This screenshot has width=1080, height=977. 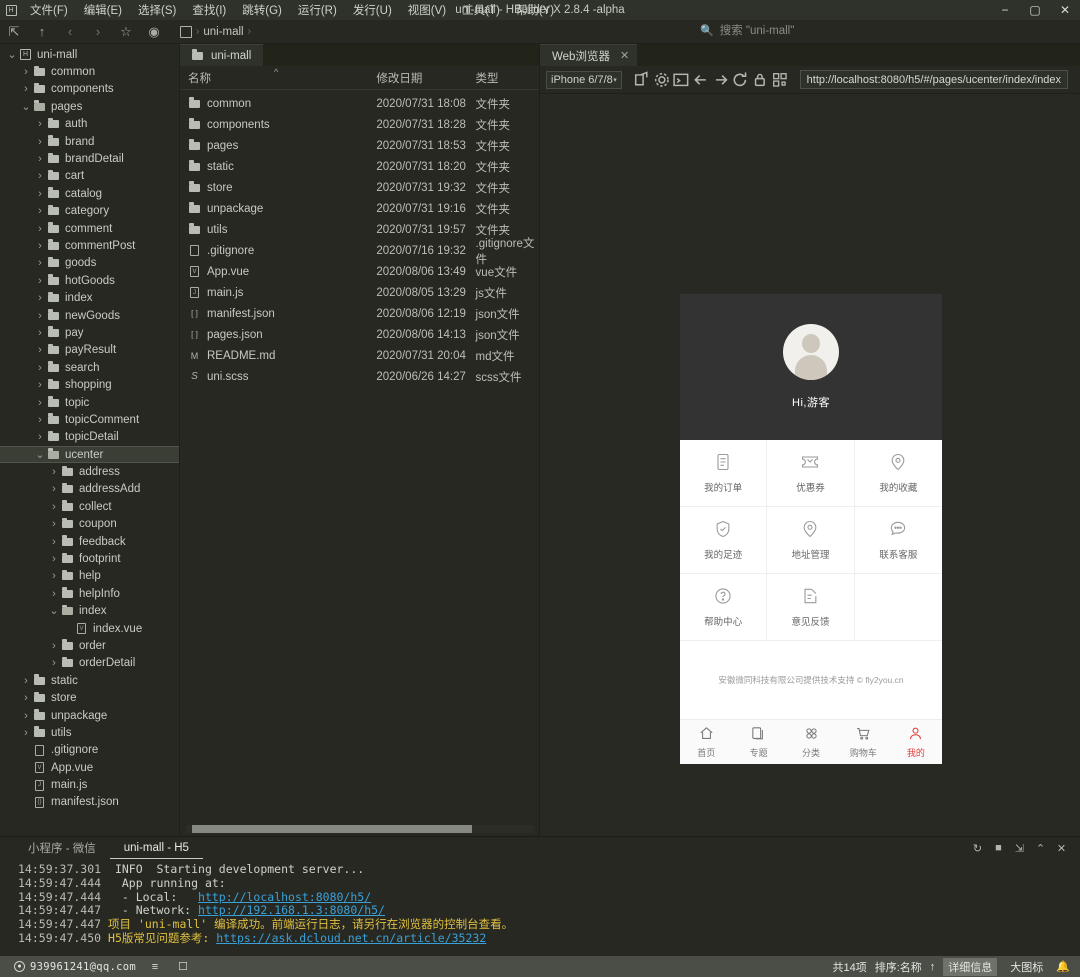 I want to click on tree-item-ucenter: ⌄ ucenter, so click(x=89, y=454).